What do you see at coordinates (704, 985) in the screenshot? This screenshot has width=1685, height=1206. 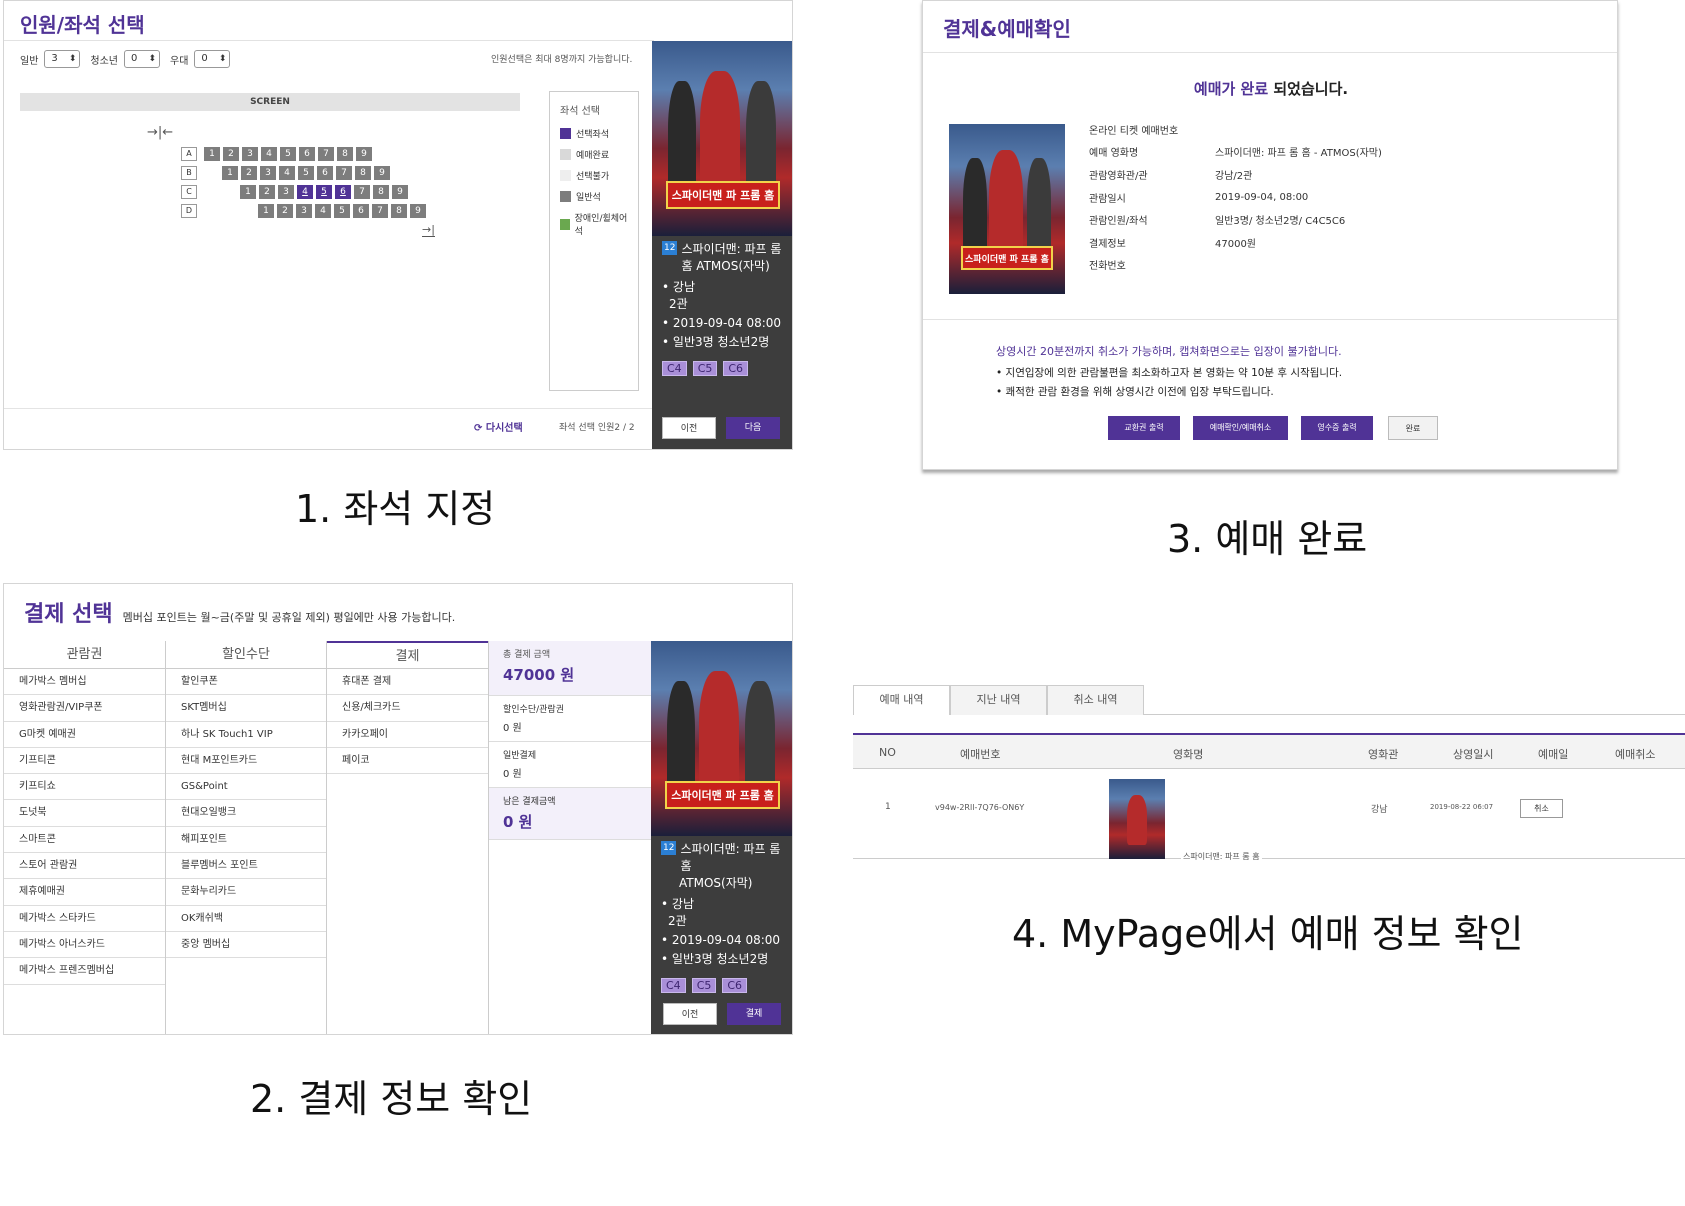 I see `seat-chip: C5` at bounding box center [704, 985].